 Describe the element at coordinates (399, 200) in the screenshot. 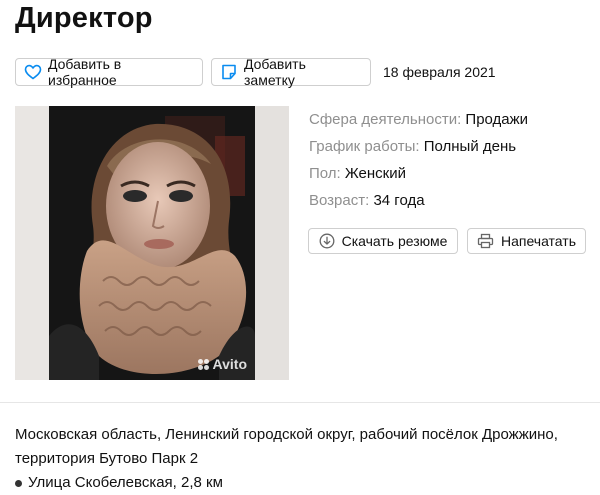

I see `detail-value: 34 года` at that location.